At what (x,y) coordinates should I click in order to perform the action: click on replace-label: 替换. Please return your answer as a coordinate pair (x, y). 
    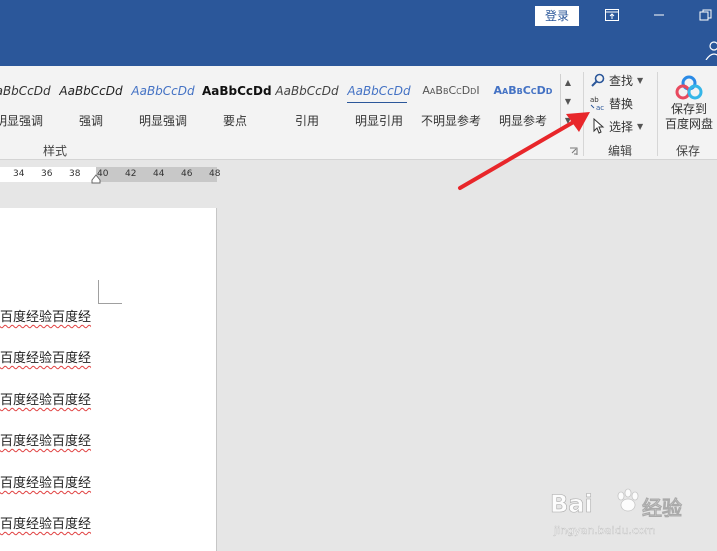
    Looking at the image, I should click on (621, 103).